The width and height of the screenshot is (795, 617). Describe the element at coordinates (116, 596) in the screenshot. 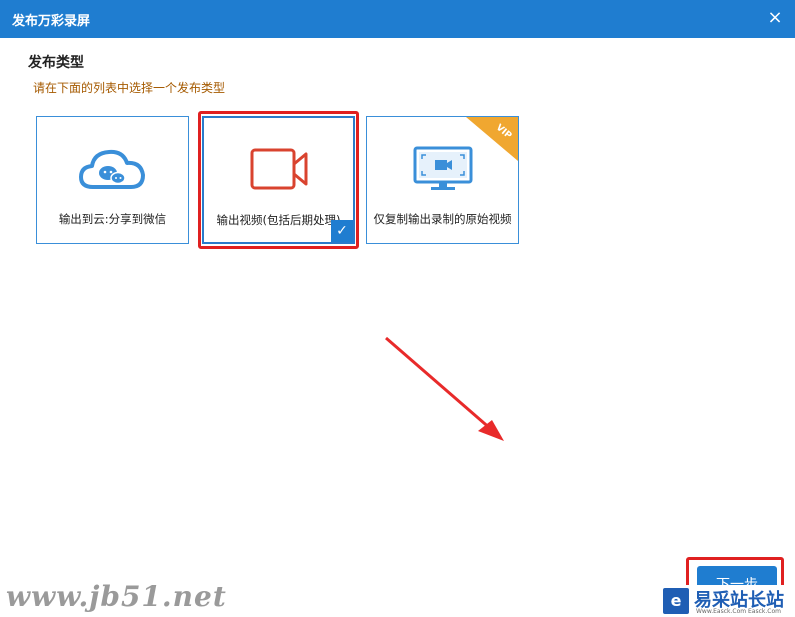

I see `watermark-left: www.jb51.net` at that location.